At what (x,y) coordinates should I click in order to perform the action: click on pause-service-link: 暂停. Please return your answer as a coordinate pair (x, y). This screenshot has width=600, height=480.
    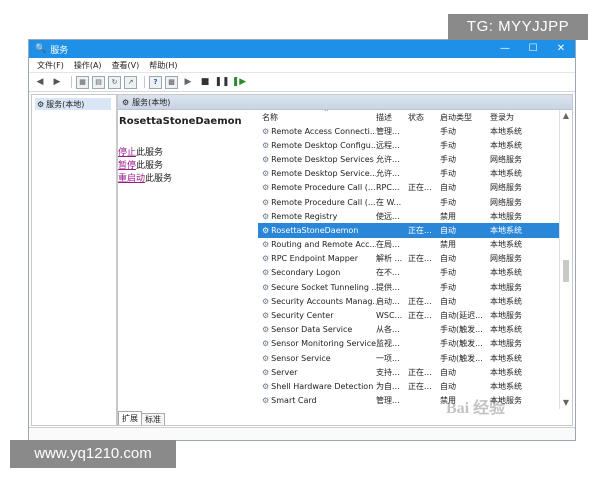
    Looking at the image, I should click on (127, 166).